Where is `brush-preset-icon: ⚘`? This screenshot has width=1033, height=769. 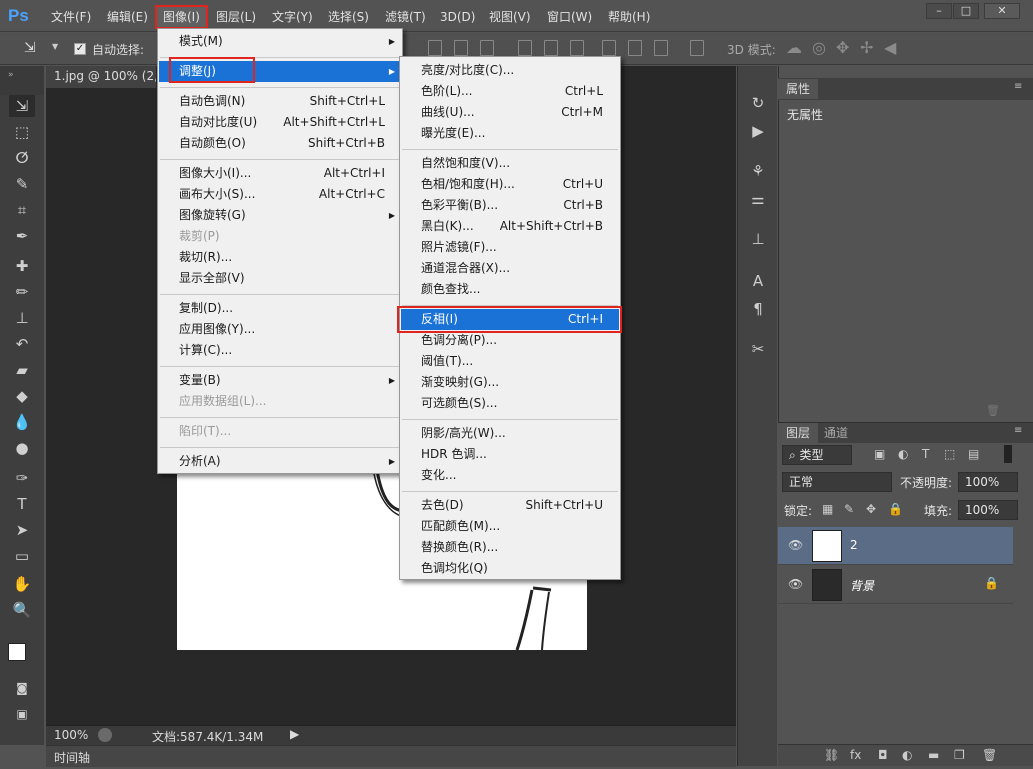 brush-preset-icon: ⚘ is located at coordinates (758, 172).